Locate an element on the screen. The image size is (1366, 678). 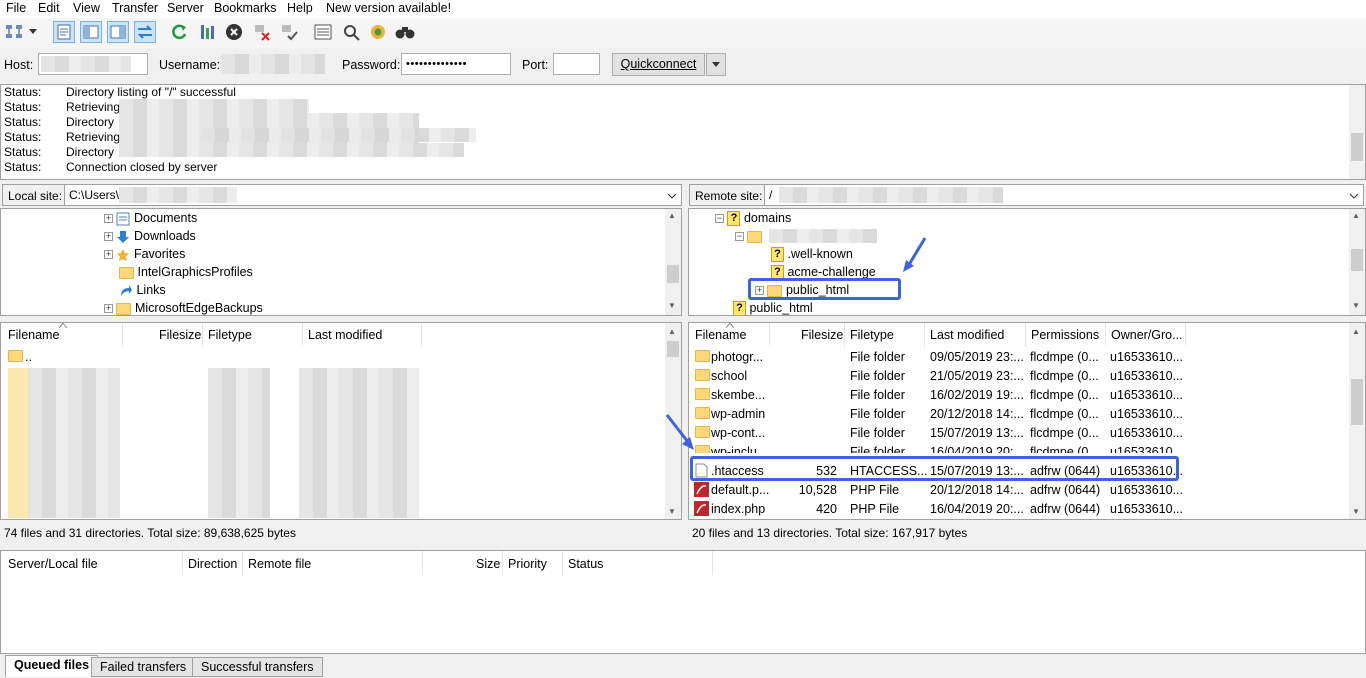
sync-browse-icon is located at coordinates (378, 32).